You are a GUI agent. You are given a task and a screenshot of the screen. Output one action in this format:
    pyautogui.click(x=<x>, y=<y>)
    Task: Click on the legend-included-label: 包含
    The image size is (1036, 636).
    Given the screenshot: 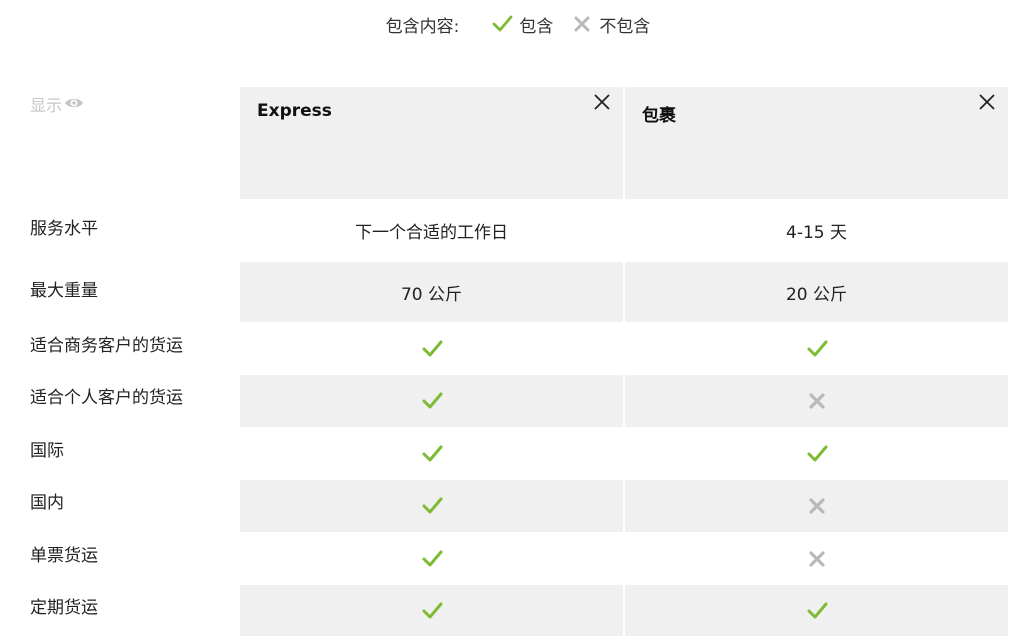 What is the action you would take?
    pyautogui.click(x=536, y=26)
    